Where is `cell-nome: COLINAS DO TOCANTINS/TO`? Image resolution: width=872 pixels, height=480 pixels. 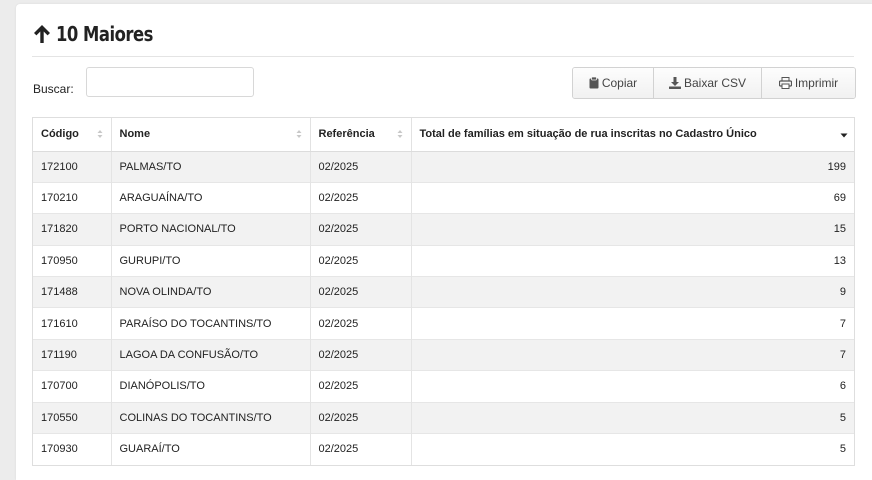 cell-nome: COLINAS DO TOCANTINS/TO is located at coordinates (211, 417).